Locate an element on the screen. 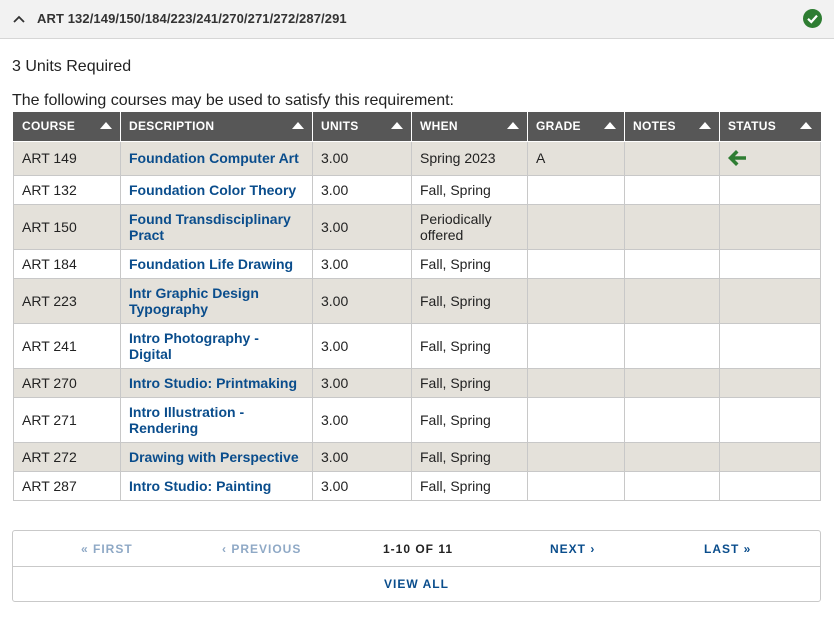 Image resolution: width=834 pixels, height=632 pixels. arrow-left-icon is located at coordinates (737, 158).